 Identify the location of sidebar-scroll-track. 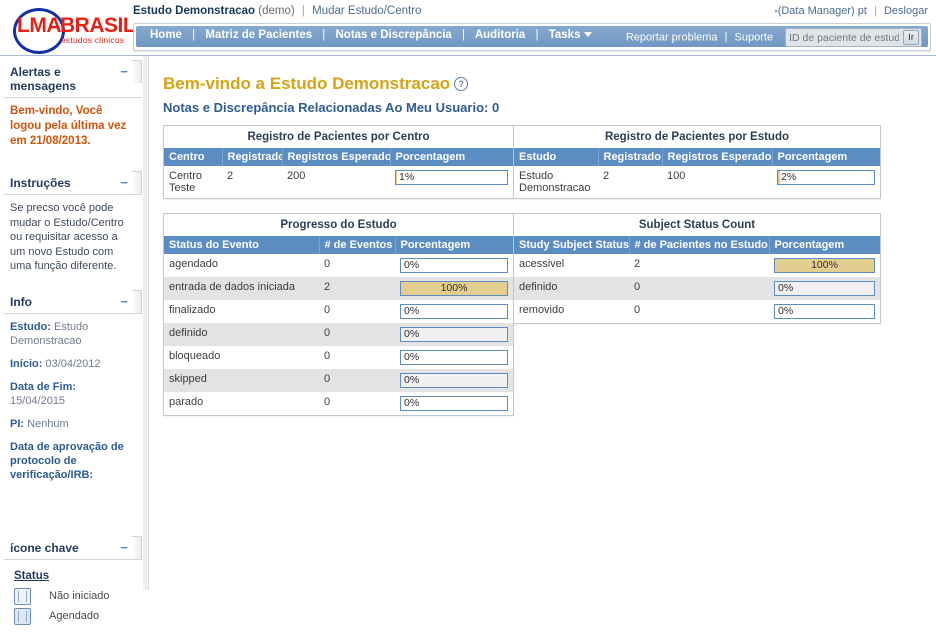
(145, 323).